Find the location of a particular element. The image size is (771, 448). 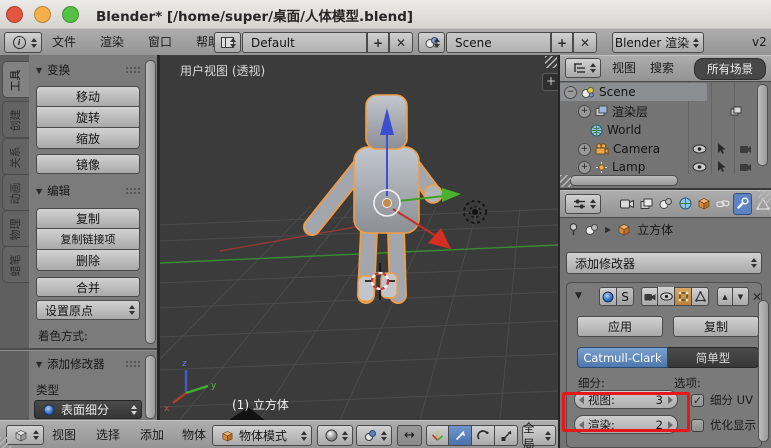

menu-file: 文件 is located at coordinates (64, 42).